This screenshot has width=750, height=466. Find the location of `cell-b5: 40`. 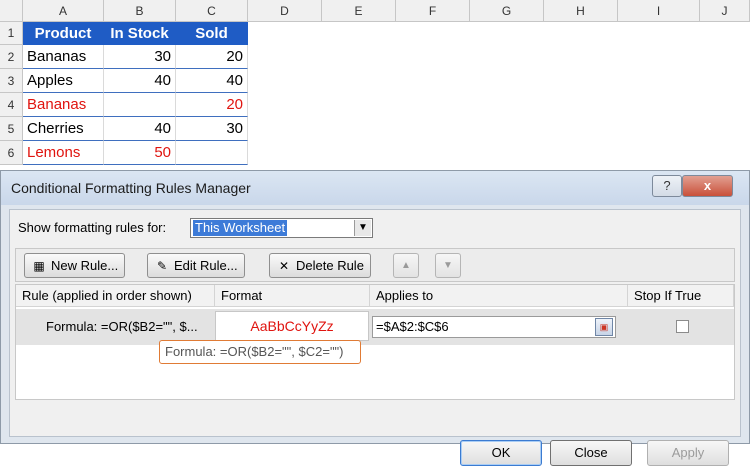

cell-b5: 40 is located at coordinates (140, 129).